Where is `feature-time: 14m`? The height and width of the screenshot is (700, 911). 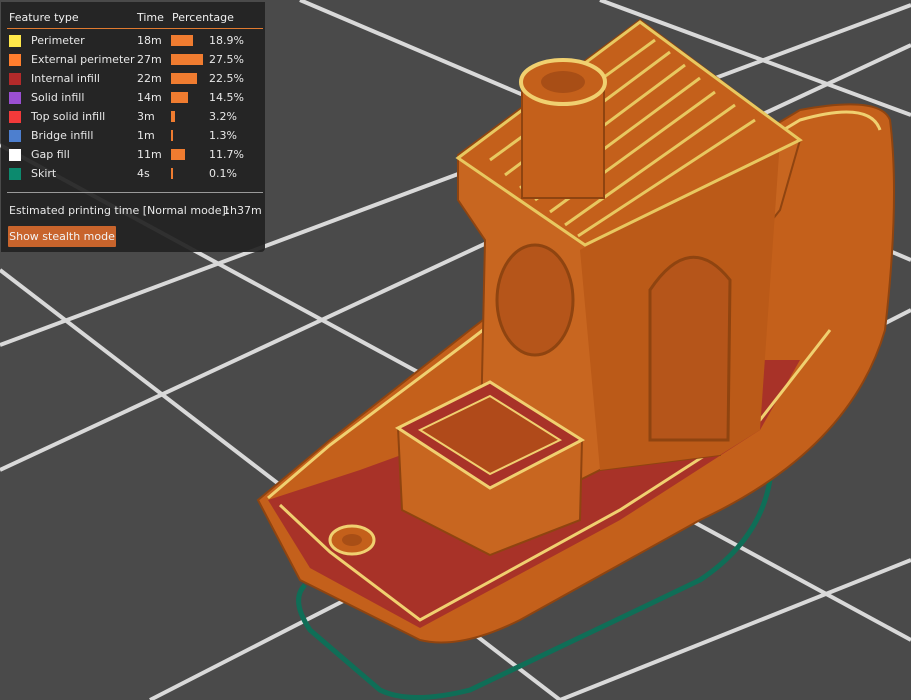
feature-time: 14m is located at coordinates (149, 97).